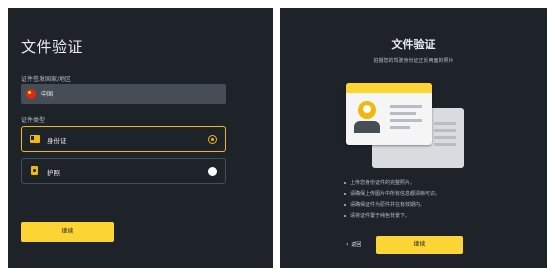 The image size is (555, 278). I want to click on radio-selected, so click(212, 139).